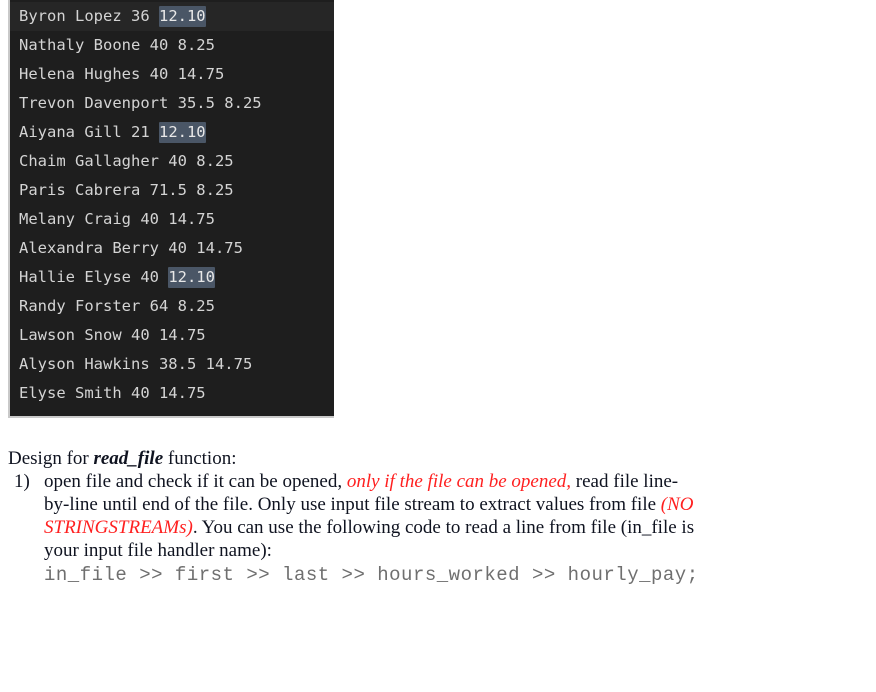  I want to click on code-line-text: Chaim Gallagher 40 8.25, so click(126, 161).